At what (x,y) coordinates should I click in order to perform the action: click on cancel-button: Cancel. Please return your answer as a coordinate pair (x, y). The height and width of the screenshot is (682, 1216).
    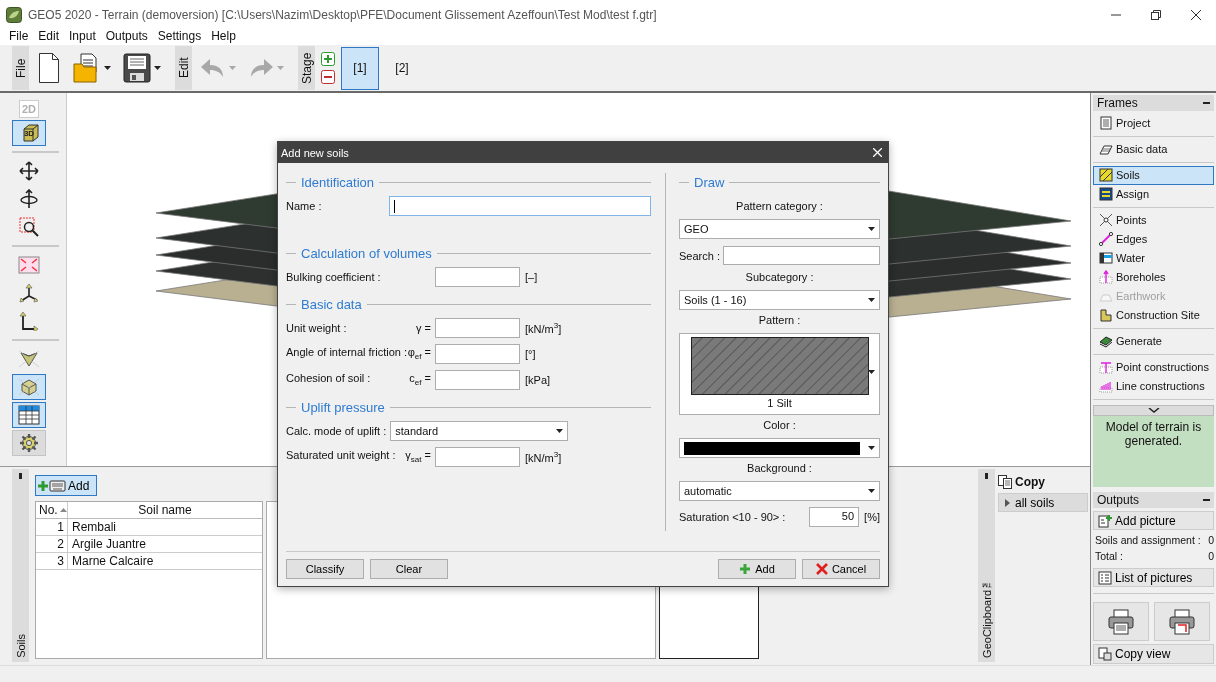
    Looking at the image, I should click on (841, 569).